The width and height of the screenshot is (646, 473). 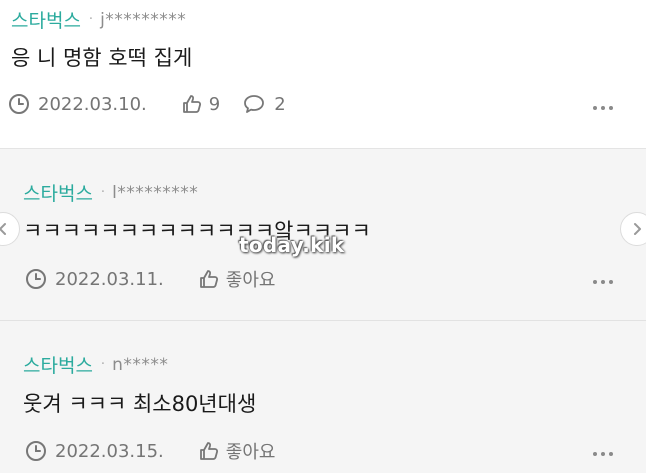 What do you see at coordinates (98, 19) in the screenshot?
I see `comment-header: 스타벅스 · j*********` at bounding box center [98, 19].